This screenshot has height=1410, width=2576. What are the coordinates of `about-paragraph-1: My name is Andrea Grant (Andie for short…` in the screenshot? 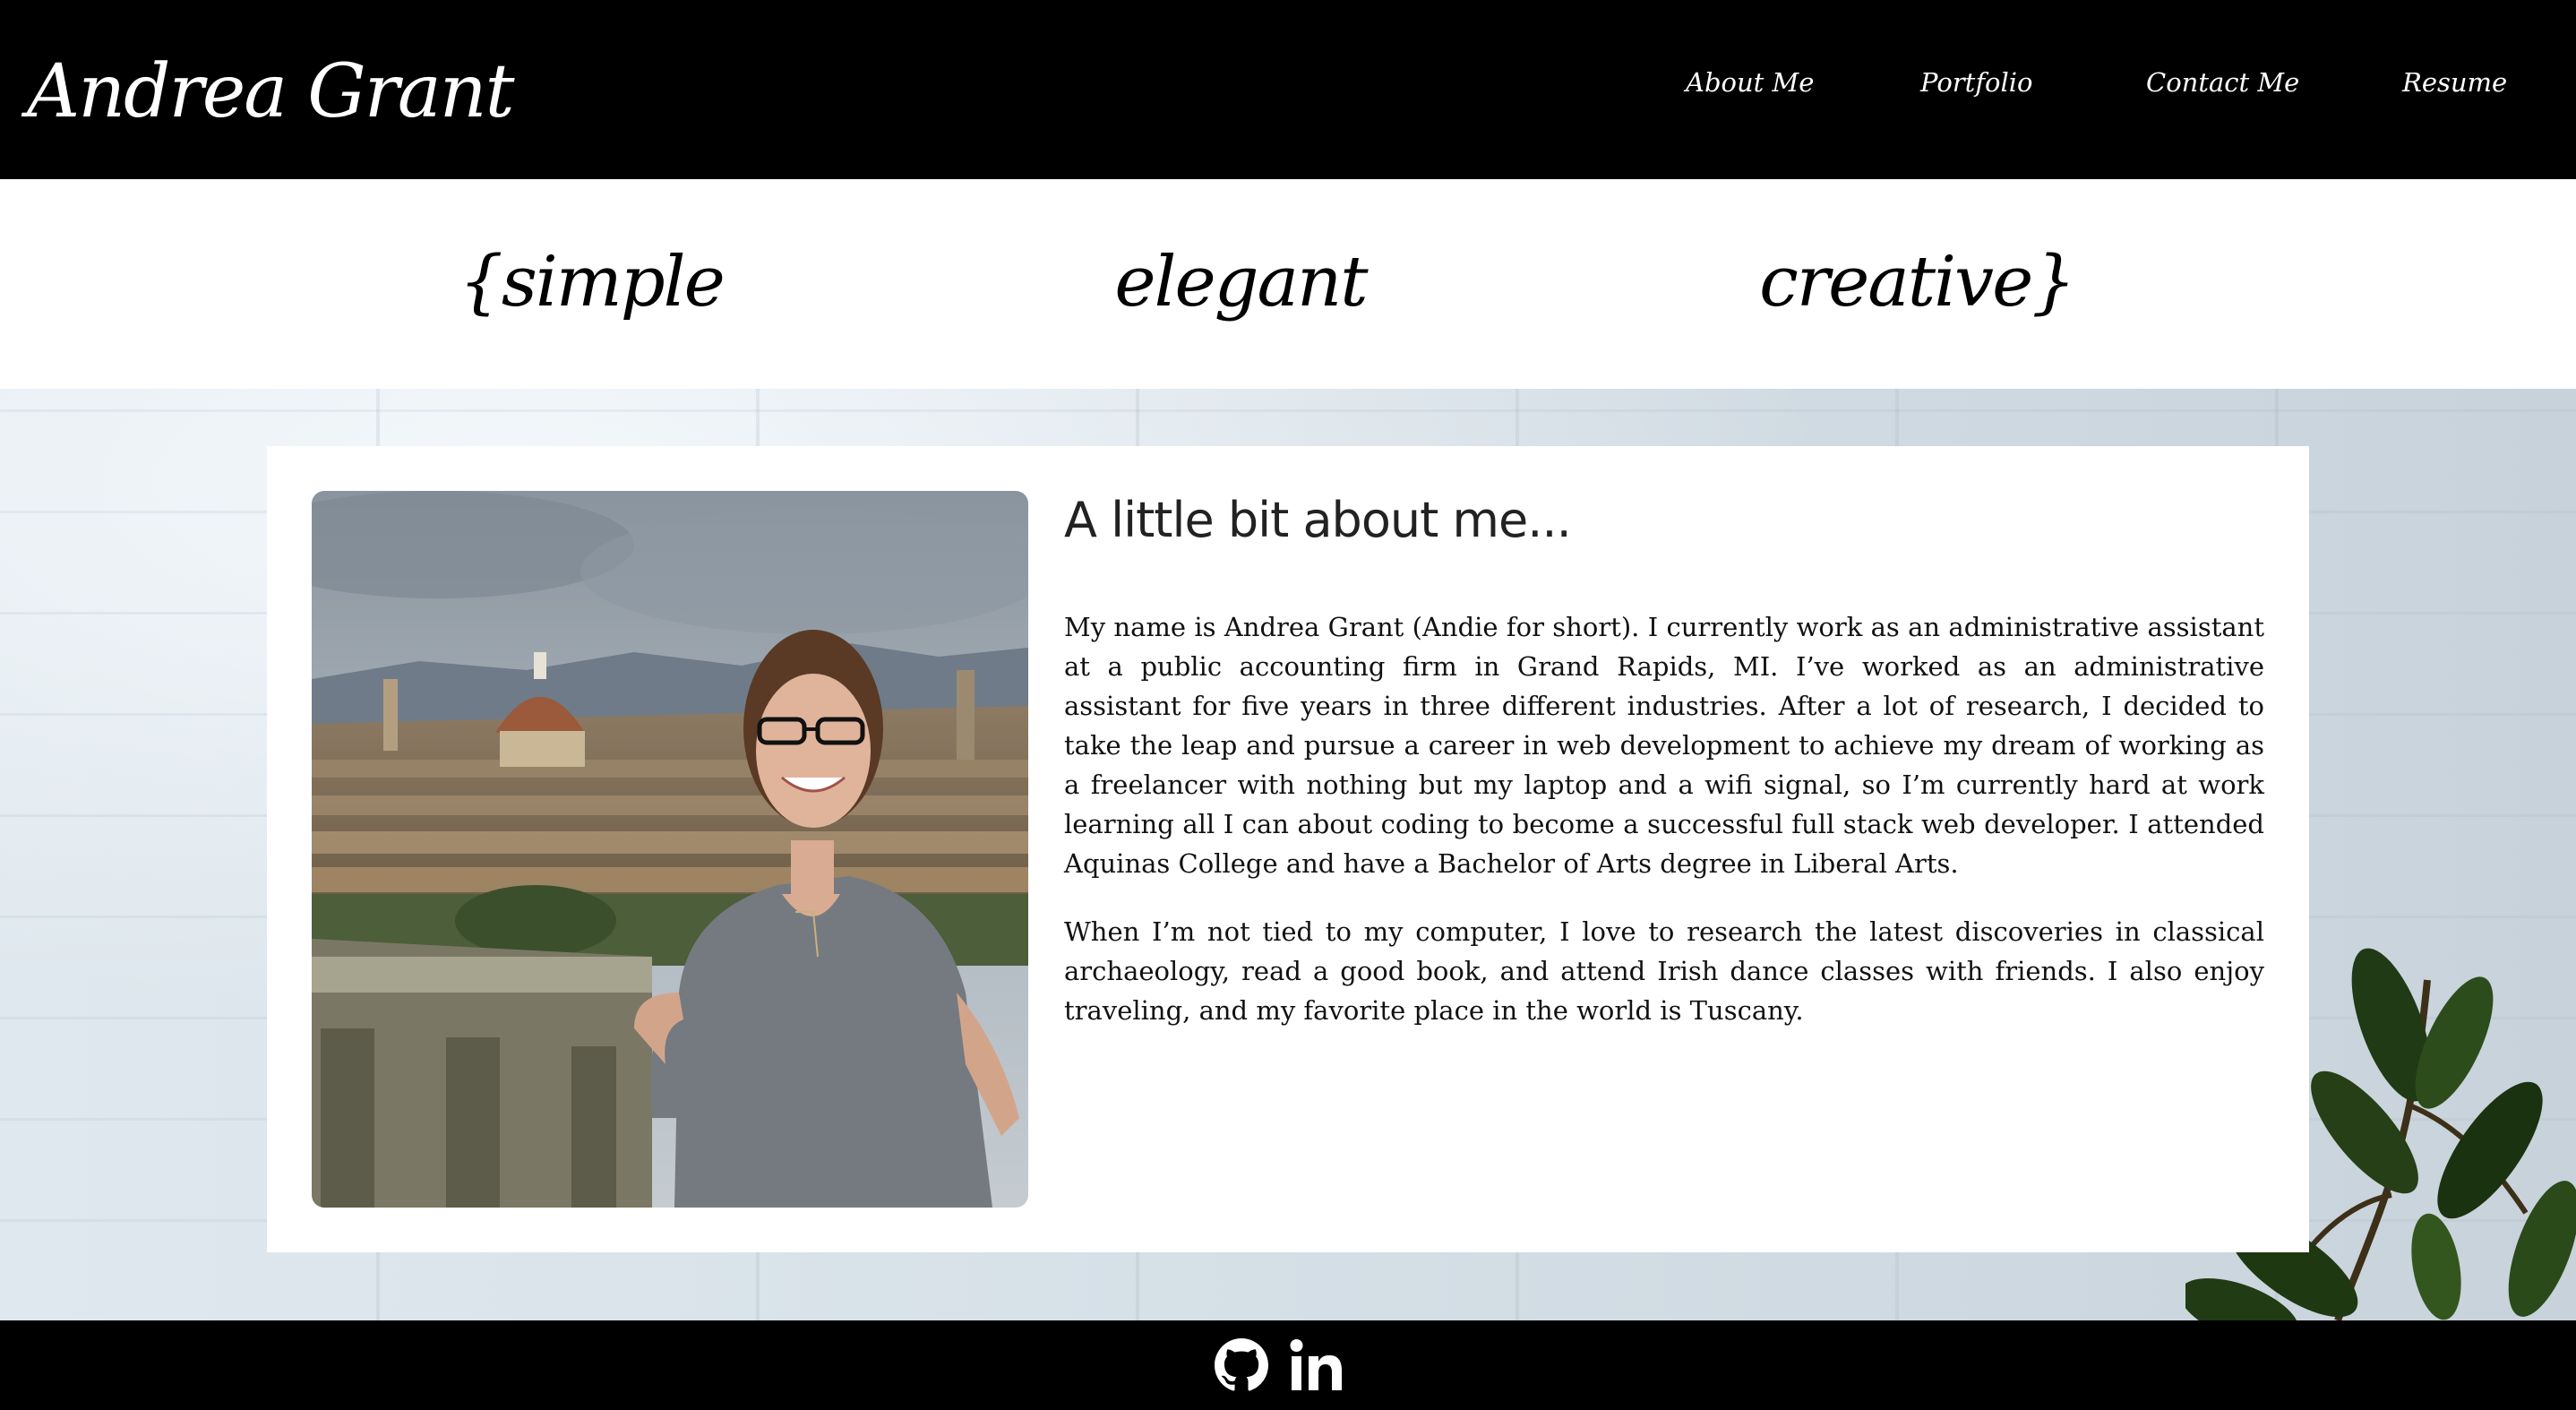 It's located at (1664, 745).